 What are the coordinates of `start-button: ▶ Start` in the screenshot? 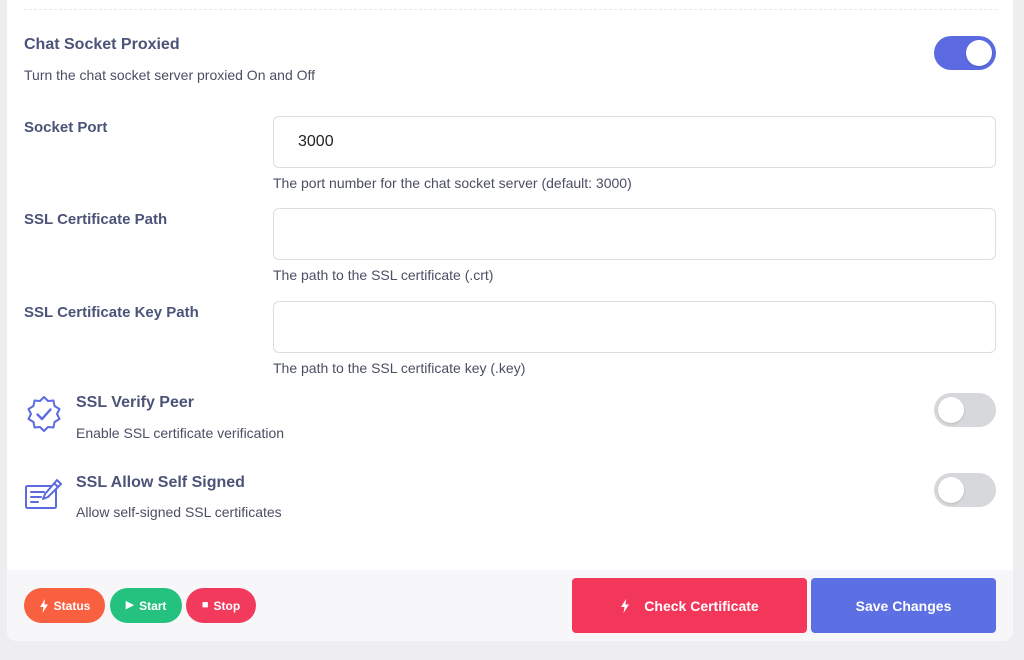 It's located at (146, 605).